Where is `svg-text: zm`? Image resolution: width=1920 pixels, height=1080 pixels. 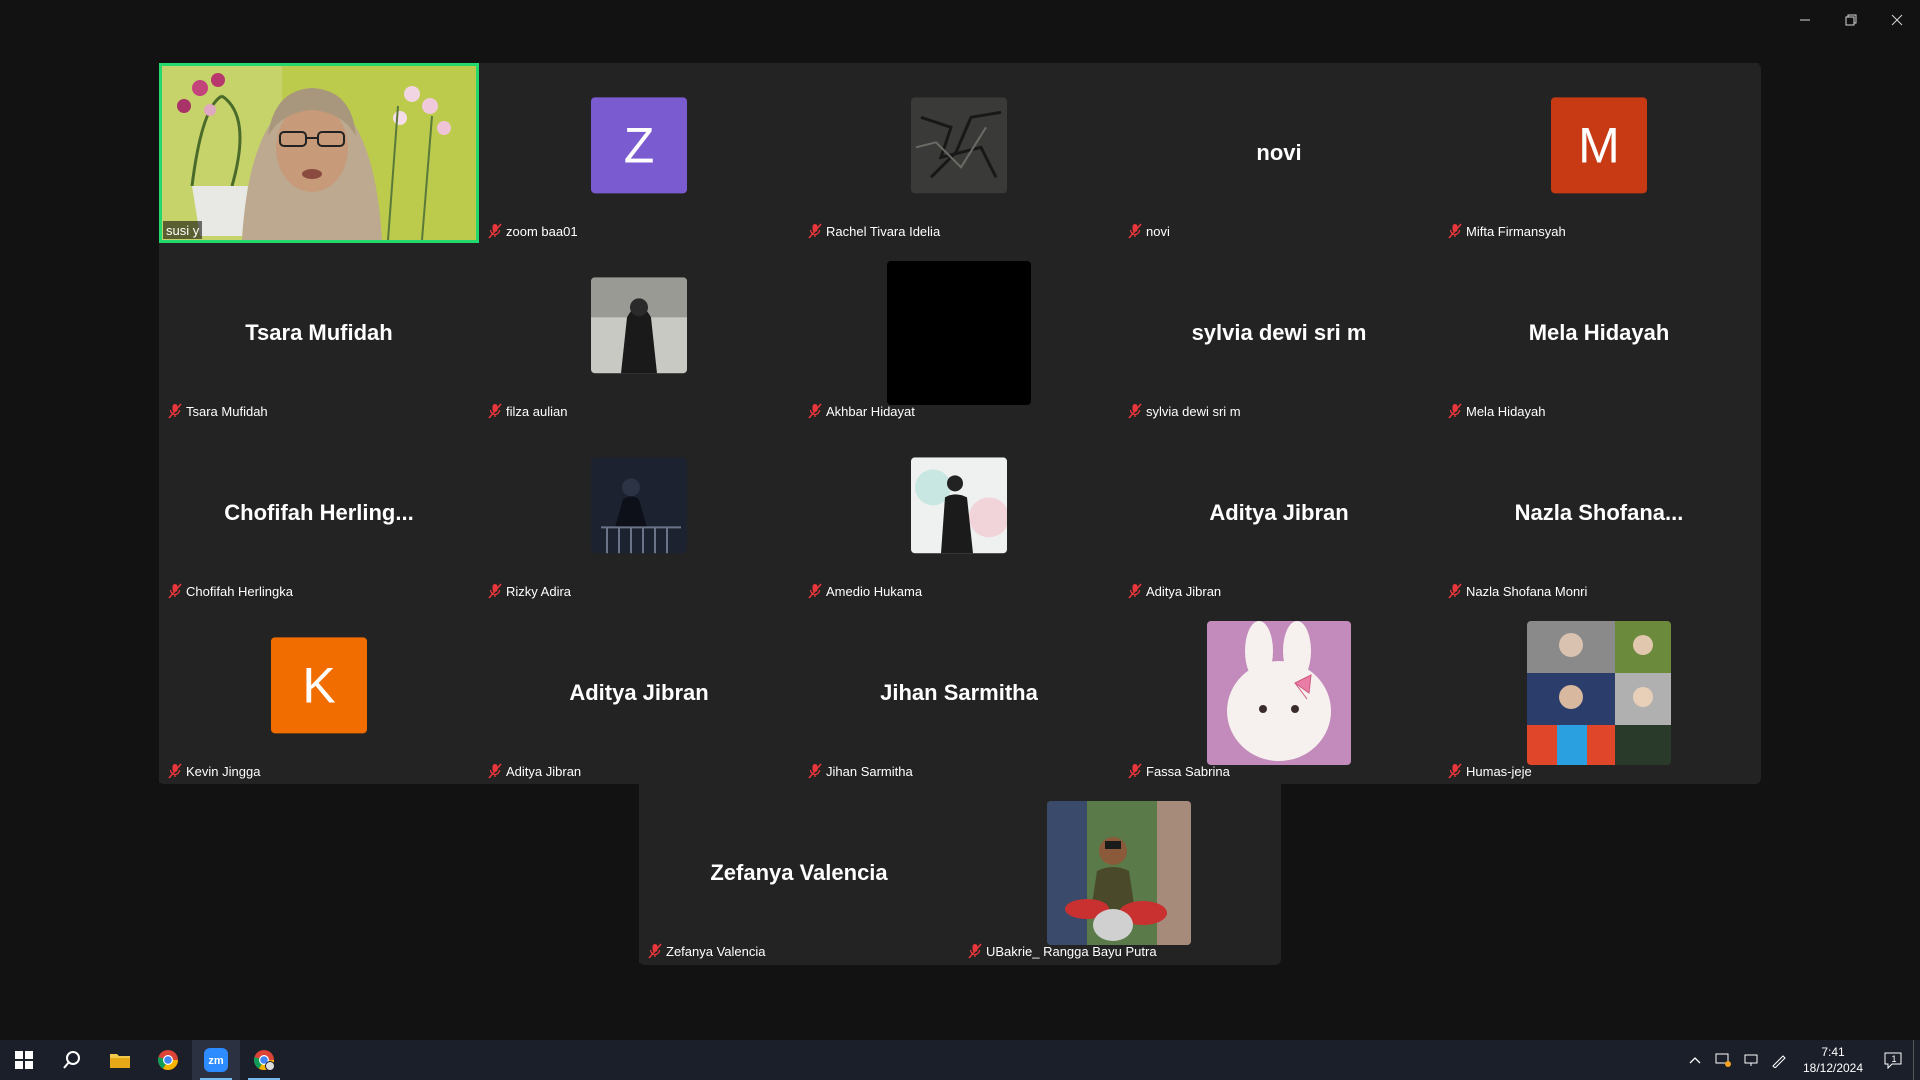
svg-text: zm is located at coordinates (216, 1061).